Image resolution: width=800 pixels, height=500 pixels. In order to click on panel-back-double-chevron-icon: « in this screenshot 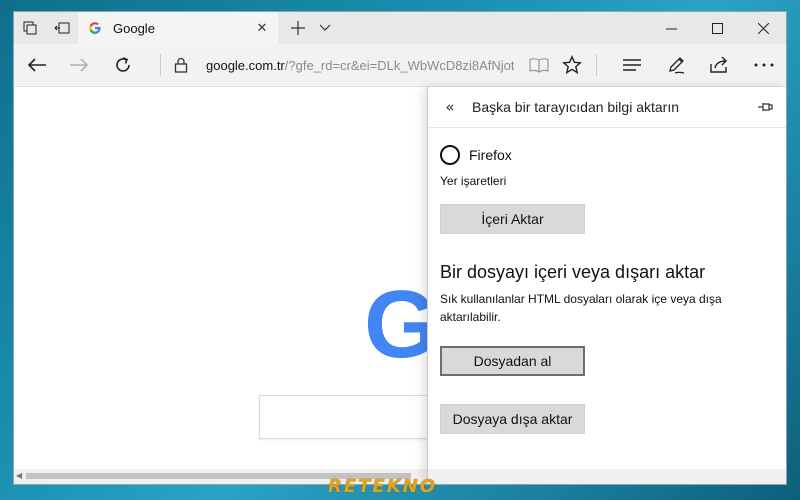, I will do `click(450, 107)`.